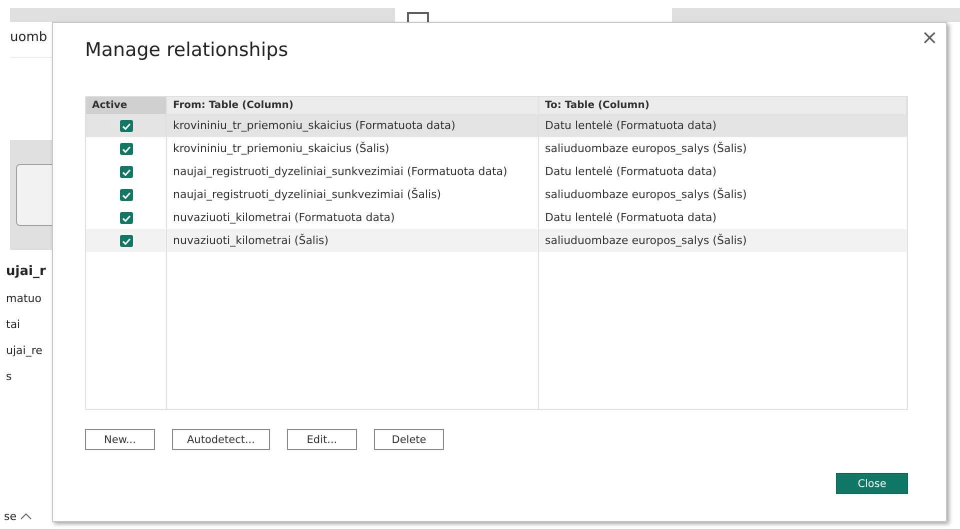  What do you see at coordinates (29, 351) in the screenshot?
I see `field-item: ujai_re` at bounding box center [29, 351].